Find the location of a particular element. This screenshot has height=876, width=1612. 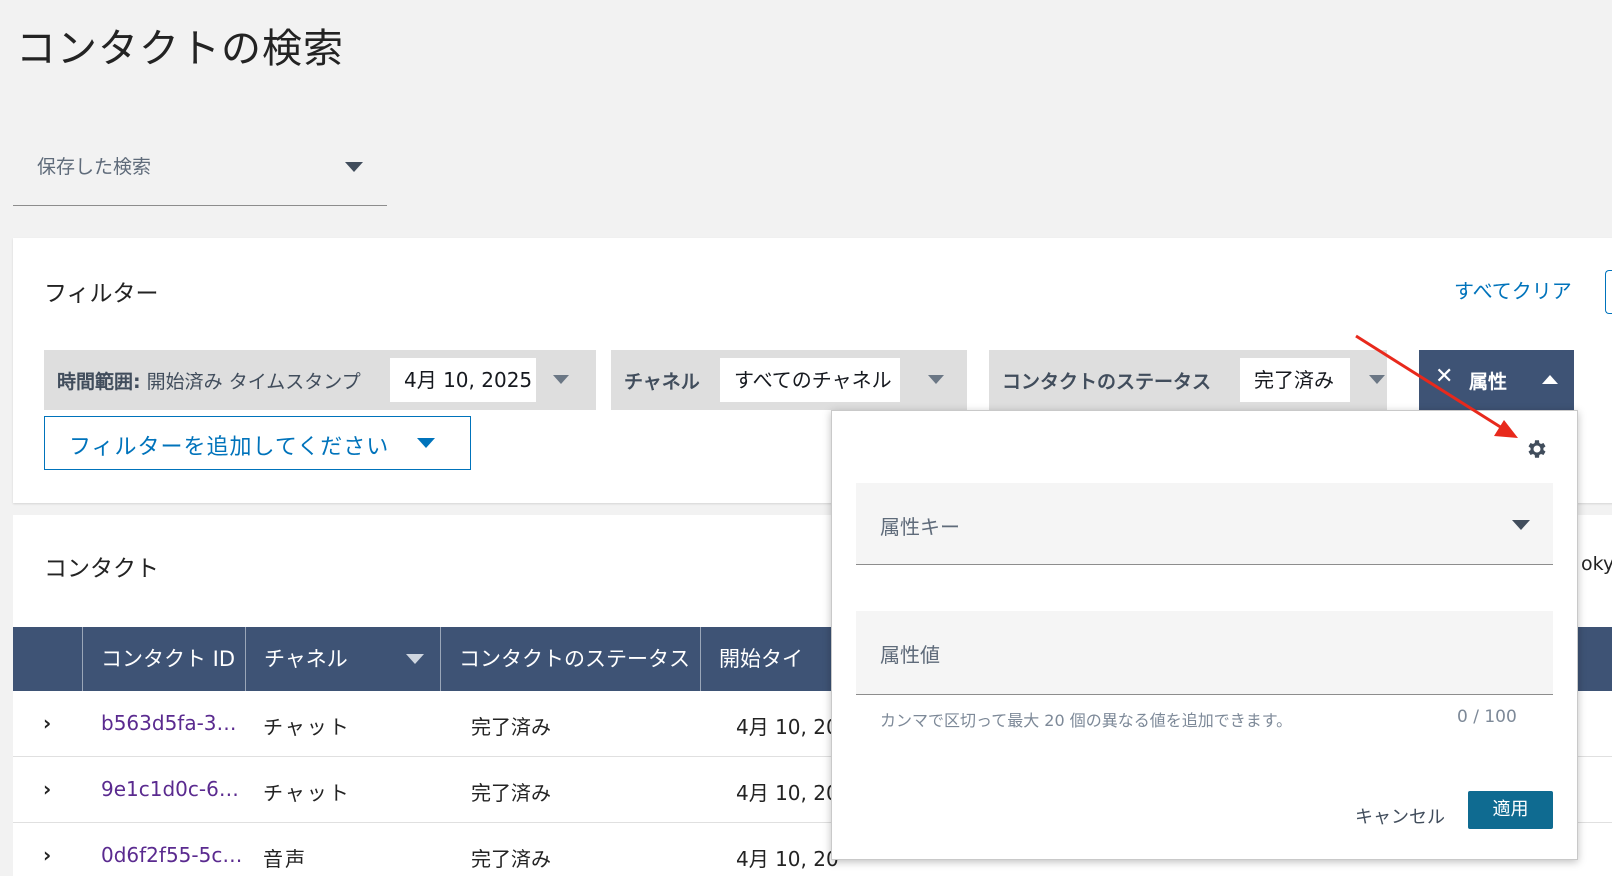

clear-all-link: すべてクリア is located at coordinates (1513, 289).